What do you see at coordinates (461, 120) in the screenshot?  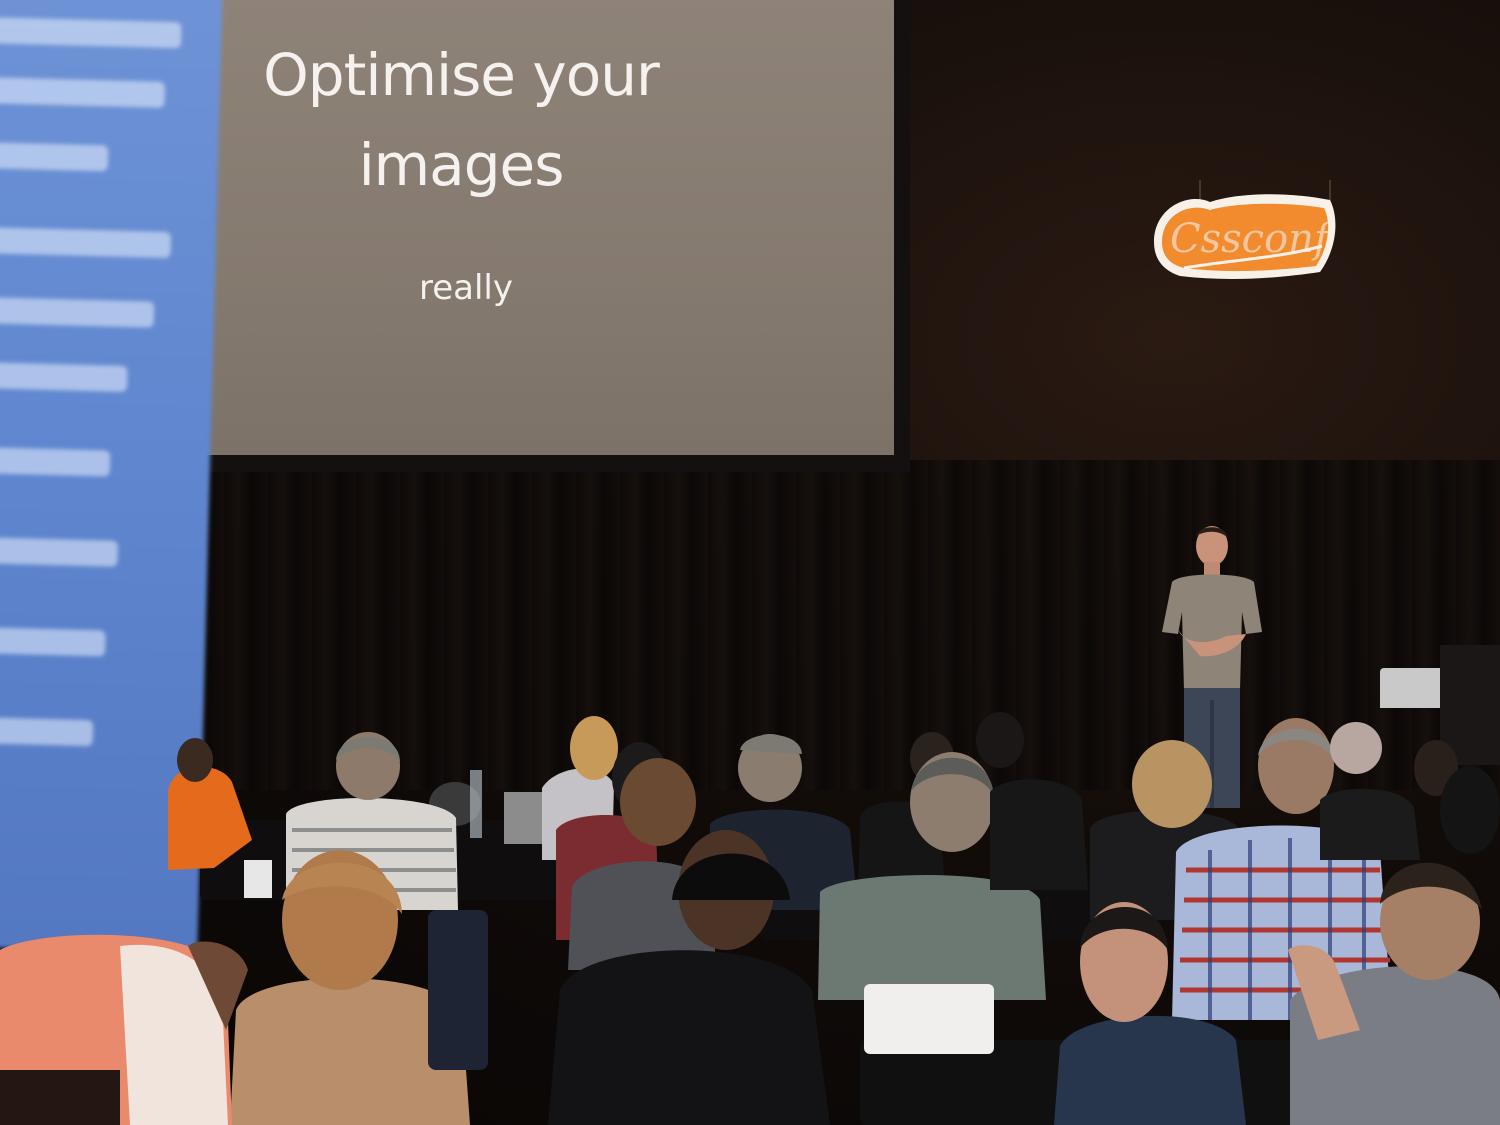 I see `slide-title: Optimise your images` at bounding box center [461, 120].